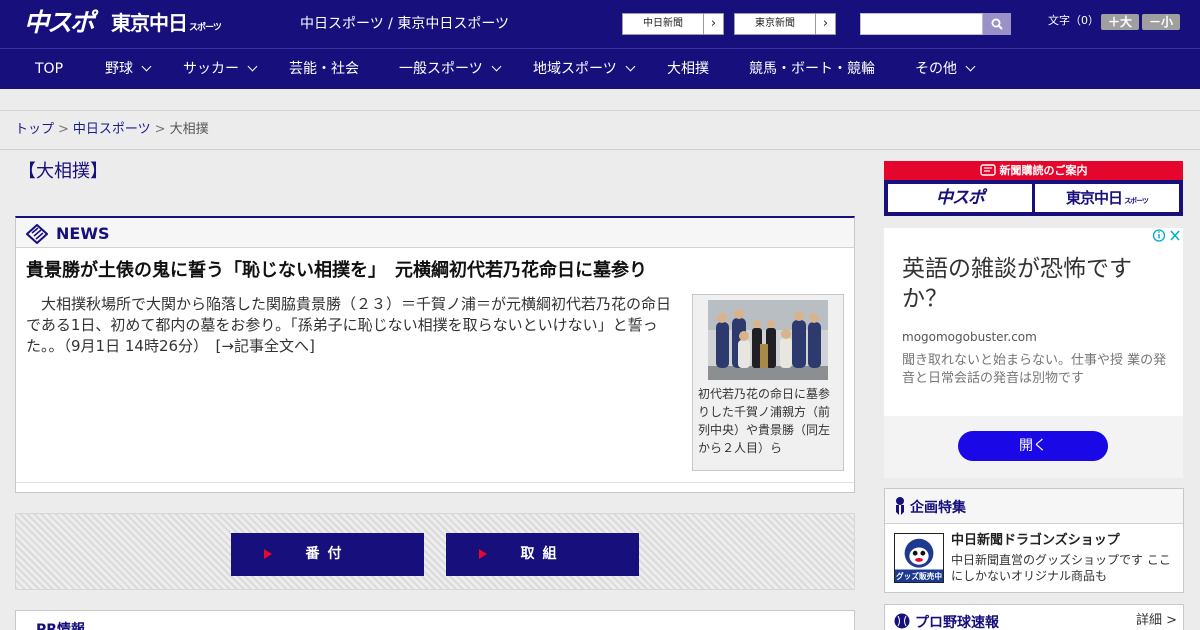 The width and height of the screenshot is (1200, 630). I want to click on subscription-heading-text: 新聞購読のご案内, so click(1043, 170).